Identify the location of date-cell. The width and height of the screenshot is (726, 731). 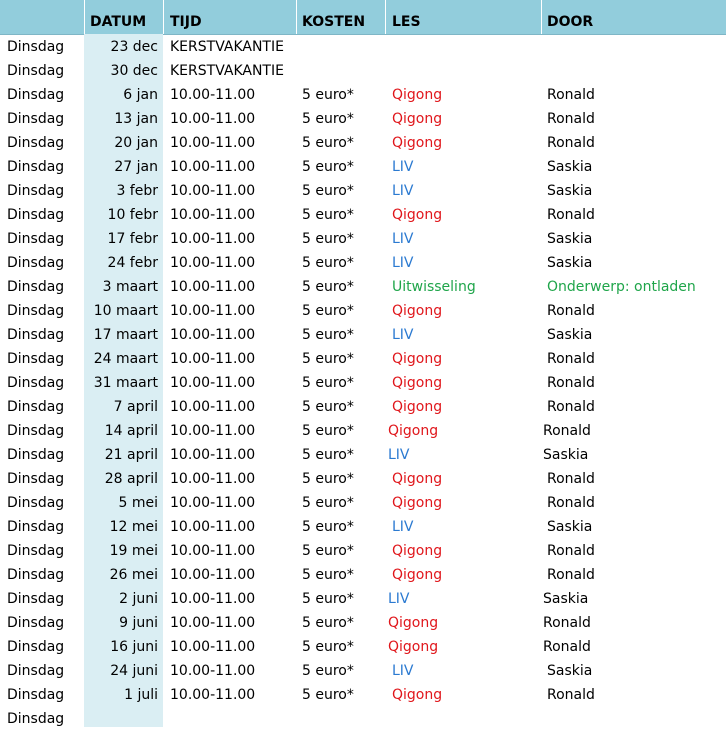
(121, 719).